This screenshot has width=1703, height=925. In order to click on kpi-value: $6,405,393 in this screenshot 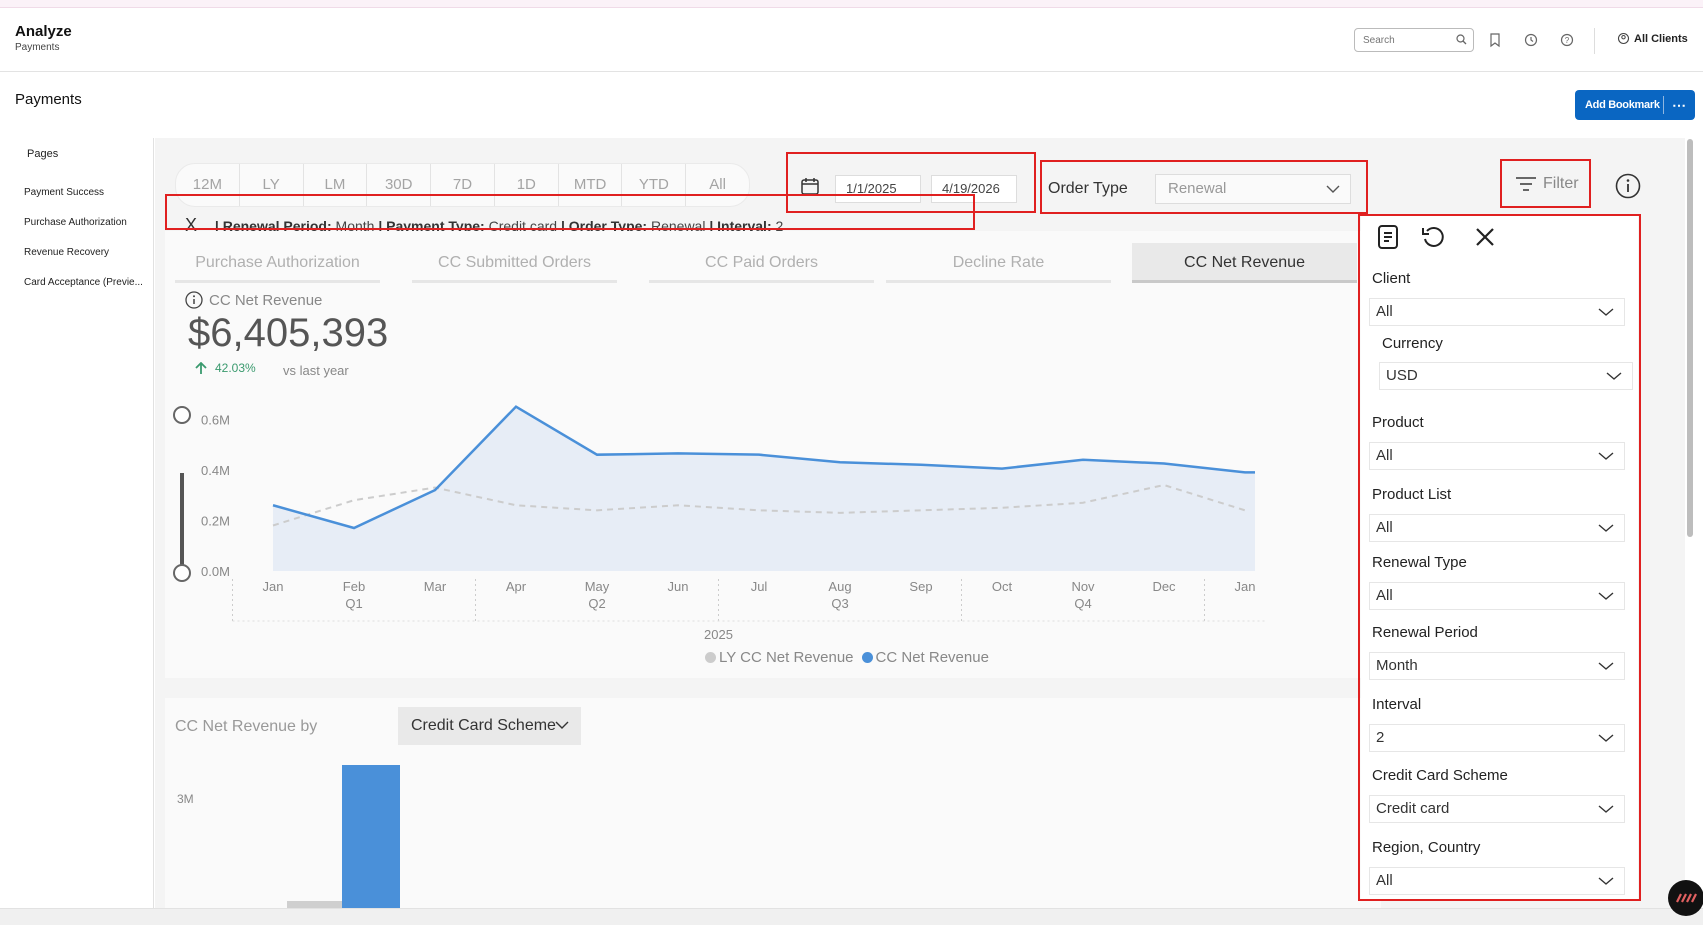, I will do `click(288, 333)`.